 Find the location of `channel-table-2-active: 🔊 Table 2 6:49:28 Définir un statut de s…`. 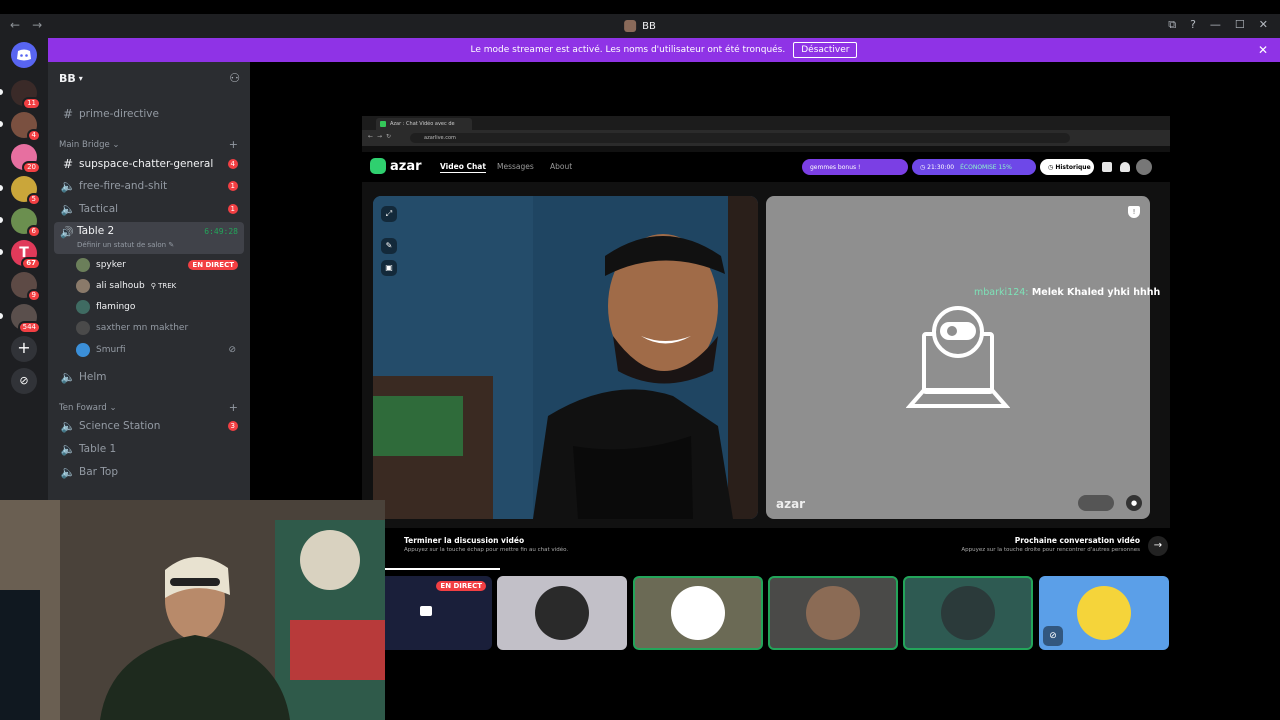

channel-table-2-active: 🔊 Table 2 6:49:28 Définir un statut de s… is located at coordinates (149, 238).